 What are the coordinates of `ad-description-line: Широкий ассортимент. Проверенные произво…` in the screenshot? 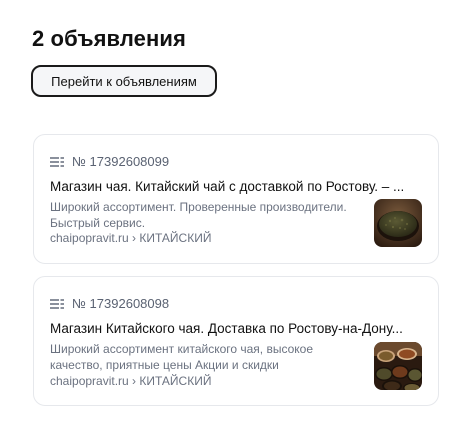 It's located at (198, 207).